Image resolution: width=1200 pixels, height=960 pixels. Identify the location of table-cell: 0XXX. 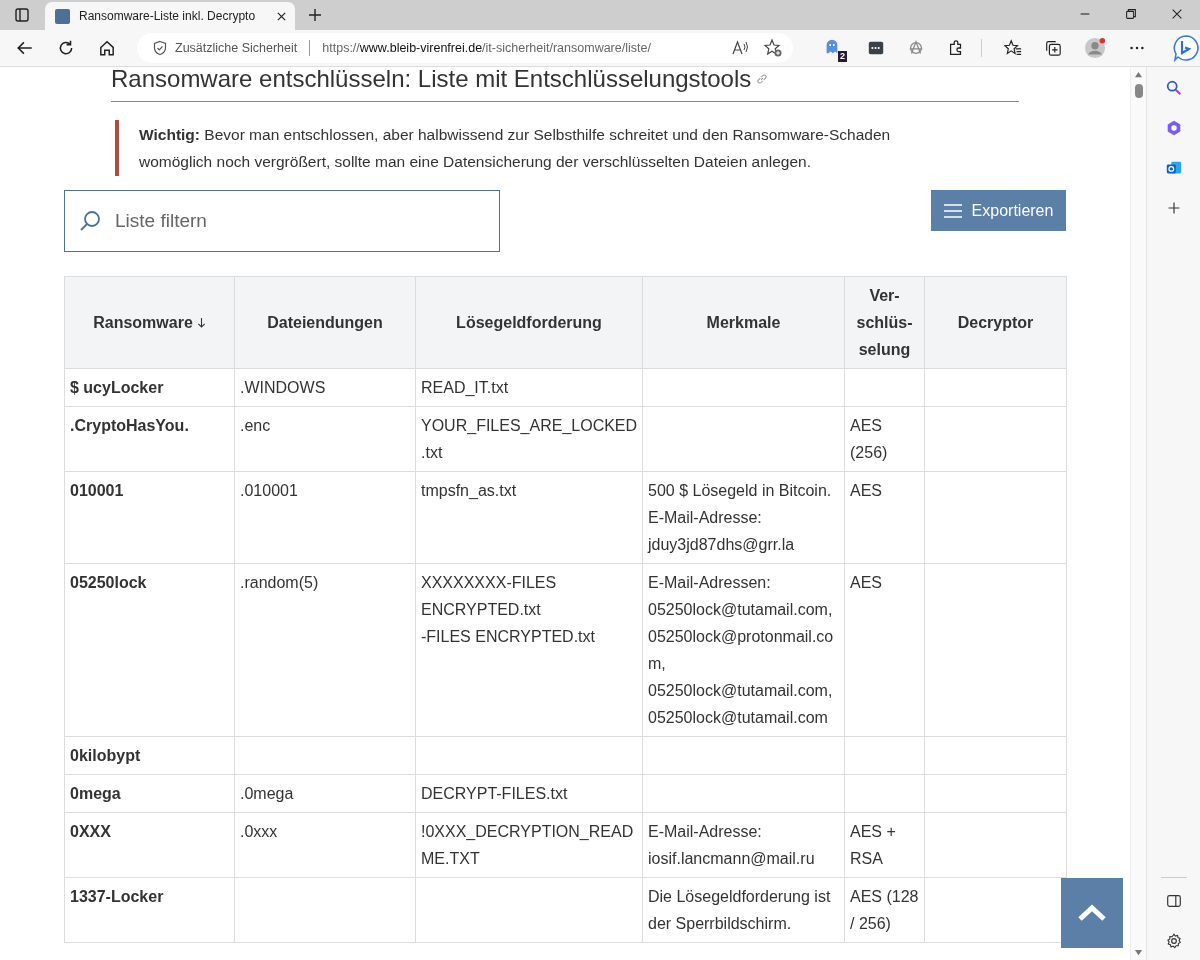
(90, 831).